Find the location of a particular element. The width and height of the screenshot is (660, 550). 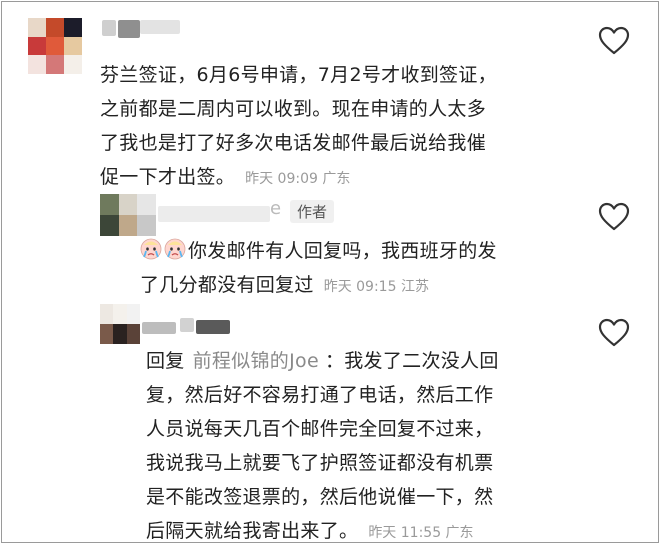

author-tag: 作者 is located at coordinates (312, 211).